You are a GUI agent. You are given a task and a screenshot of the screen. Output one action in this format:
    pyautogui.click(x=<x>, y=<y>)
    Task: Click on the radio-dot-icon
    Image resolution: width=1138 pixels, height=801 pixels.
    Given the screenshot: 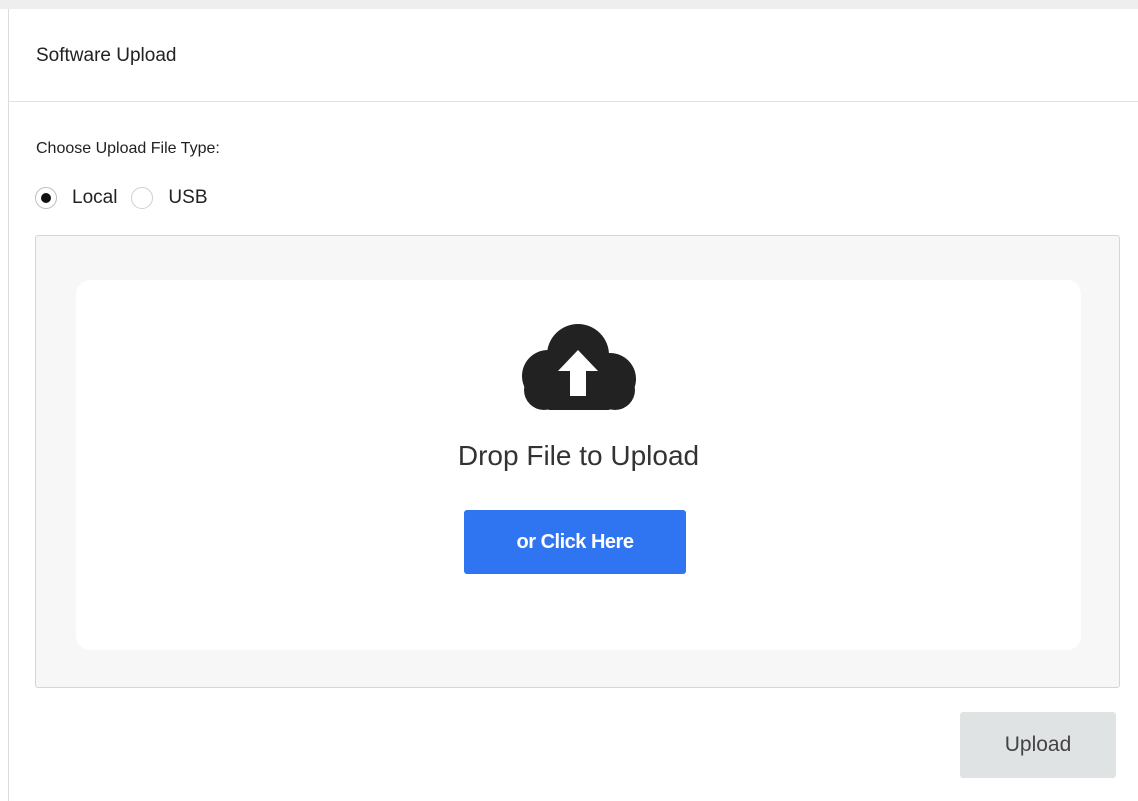 What is the action you would take?
    pyautogui.click(x=46, y=198)
    